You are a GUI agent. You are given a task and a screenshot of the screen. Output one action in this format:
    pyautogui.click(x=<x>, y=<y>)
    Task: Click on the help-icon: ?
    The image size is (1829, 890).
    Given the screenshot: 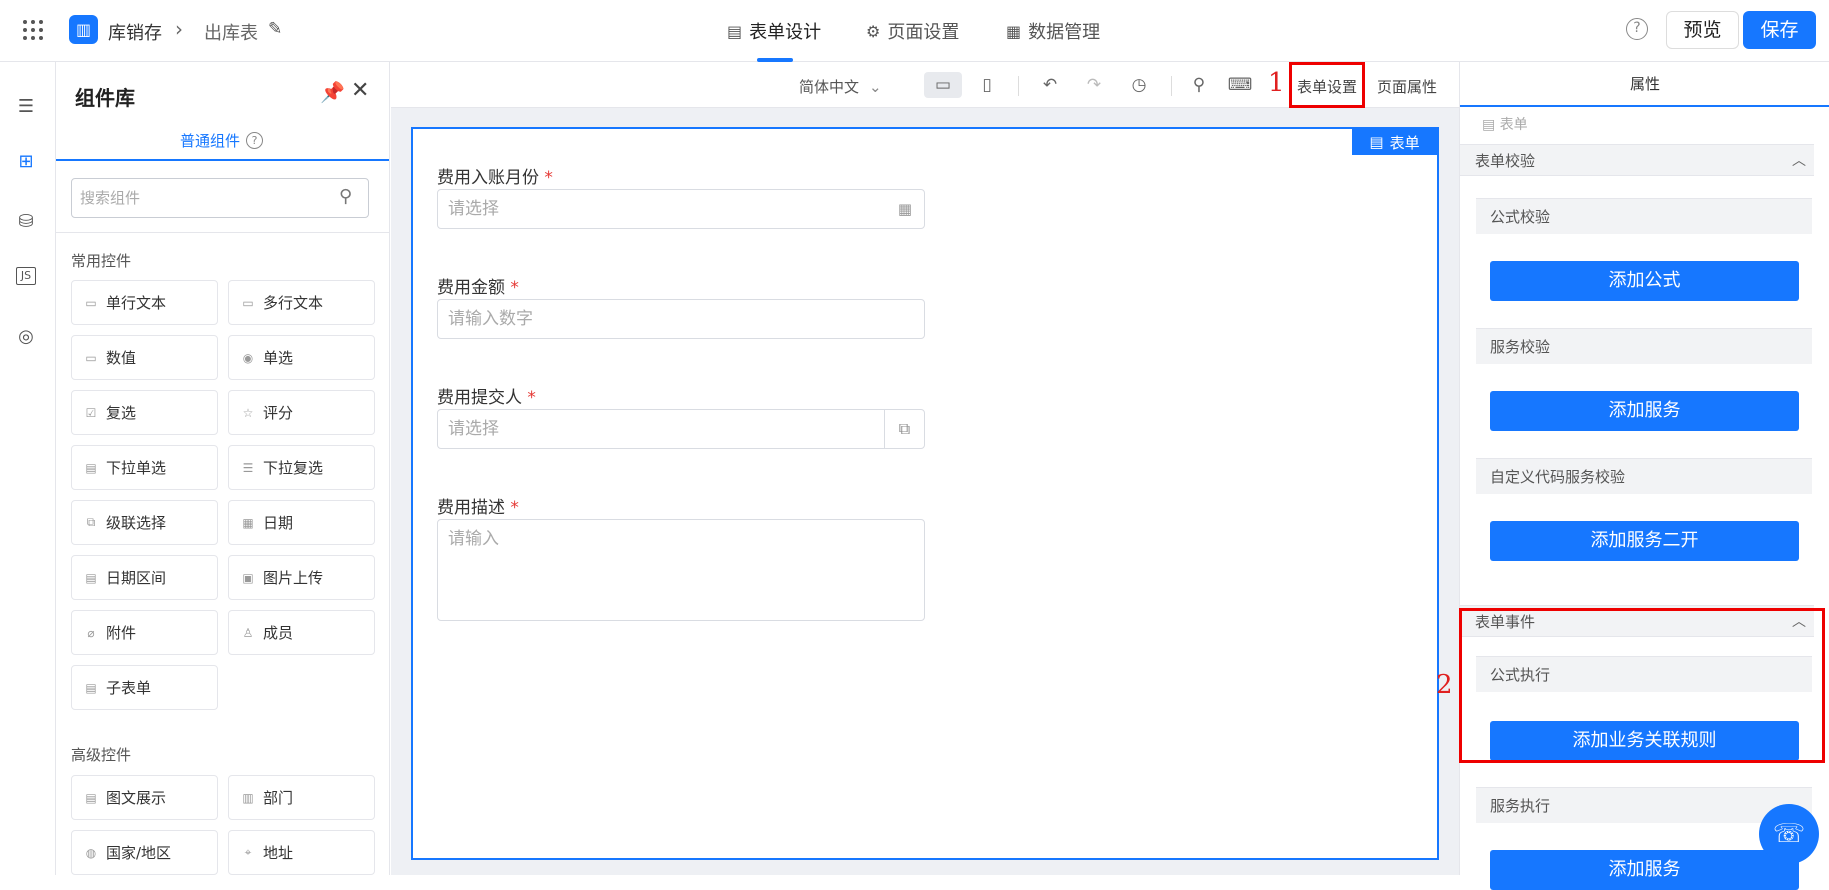 What is the action you would take?
    pyautogui.click(x=1637, y=29)
    